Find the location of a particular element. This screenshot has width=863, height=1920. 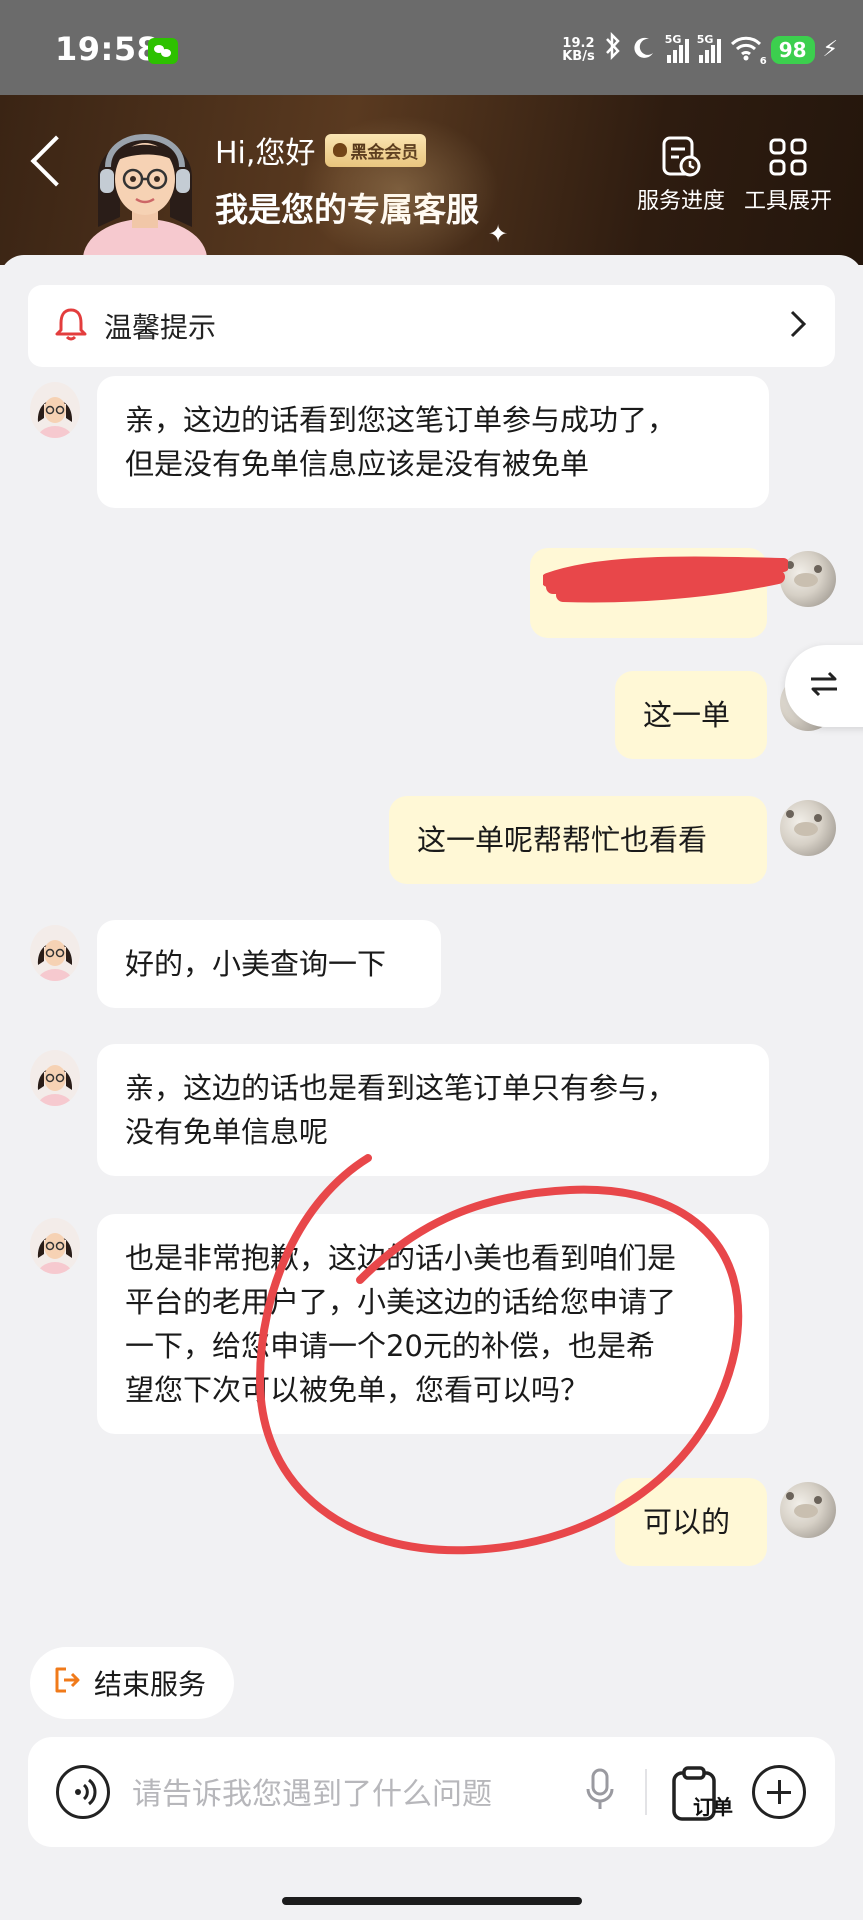

grid-icon is located at coordinates (788, 157).